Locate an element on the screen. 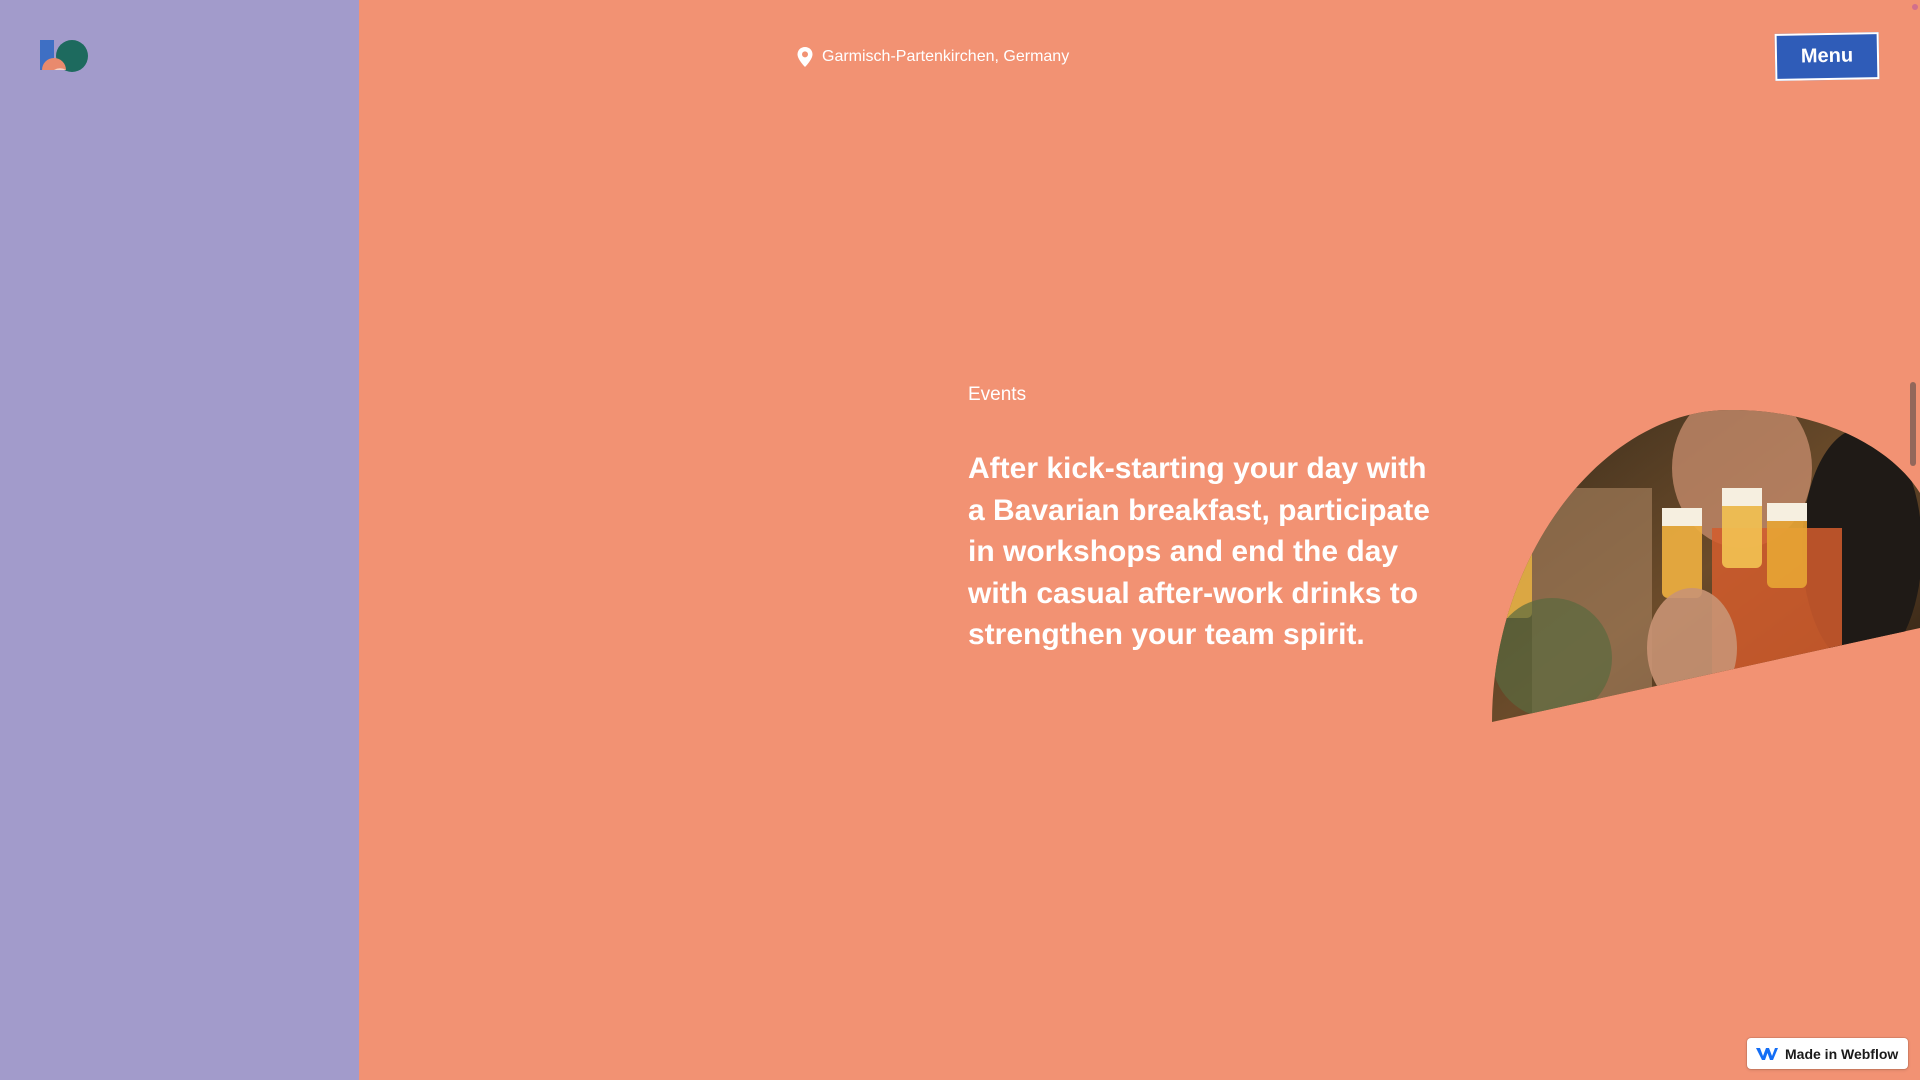  made-in-webflow-badge: Made in Webflow is located at coordinates (1827, 1053).